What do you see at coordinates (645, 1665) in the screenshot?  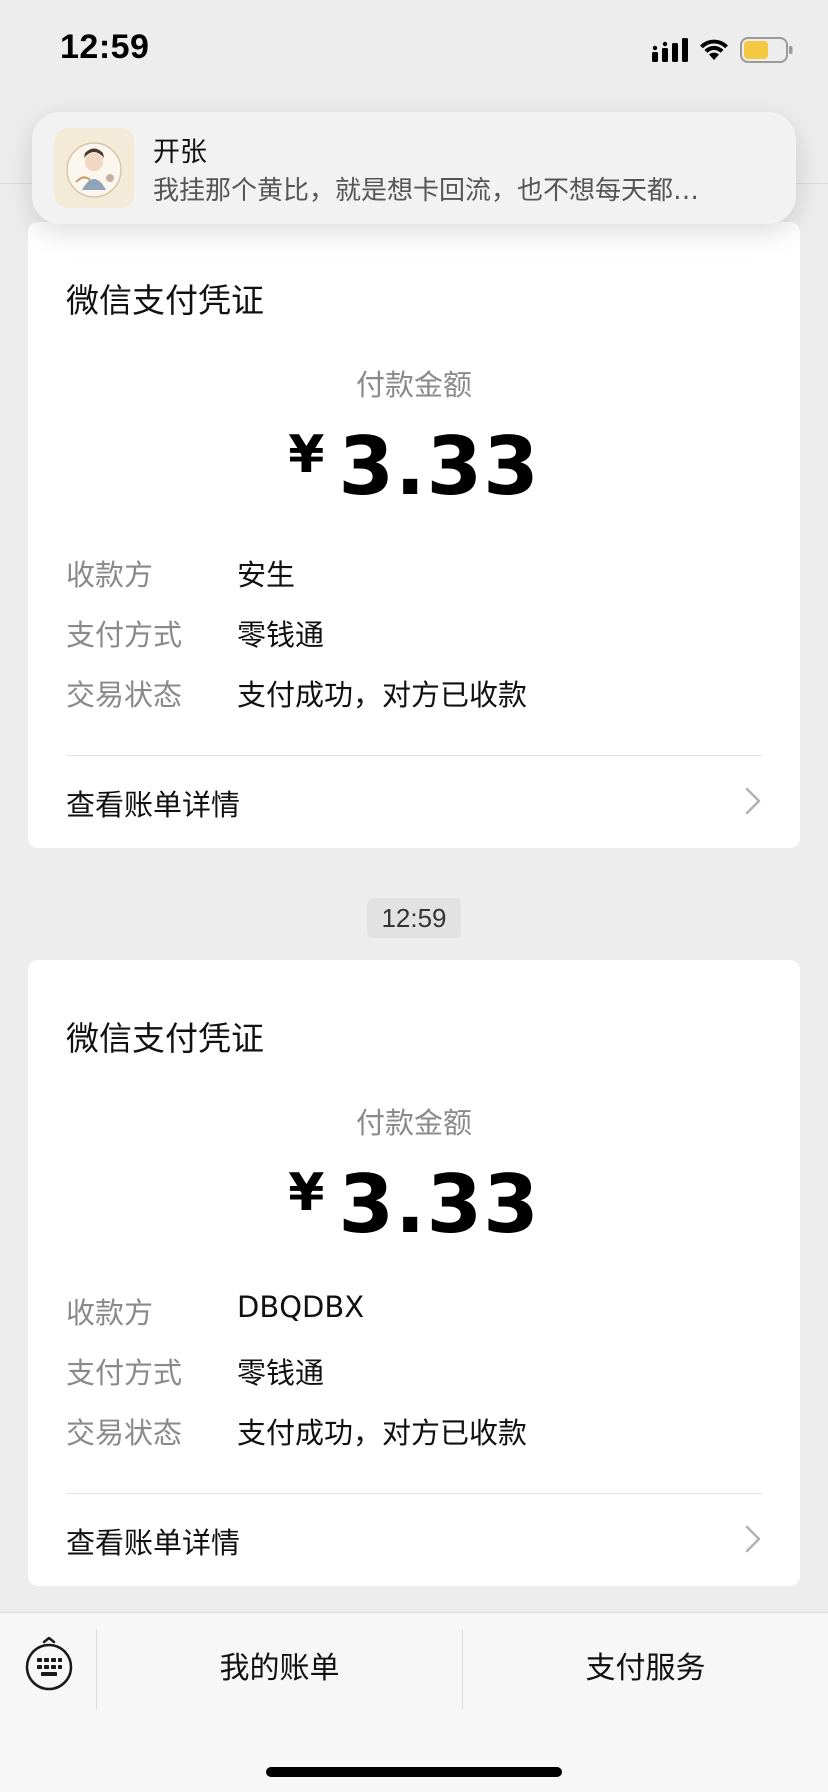 I see `menu-payment-services: 支付服务` at bounding box center [645, 1665].